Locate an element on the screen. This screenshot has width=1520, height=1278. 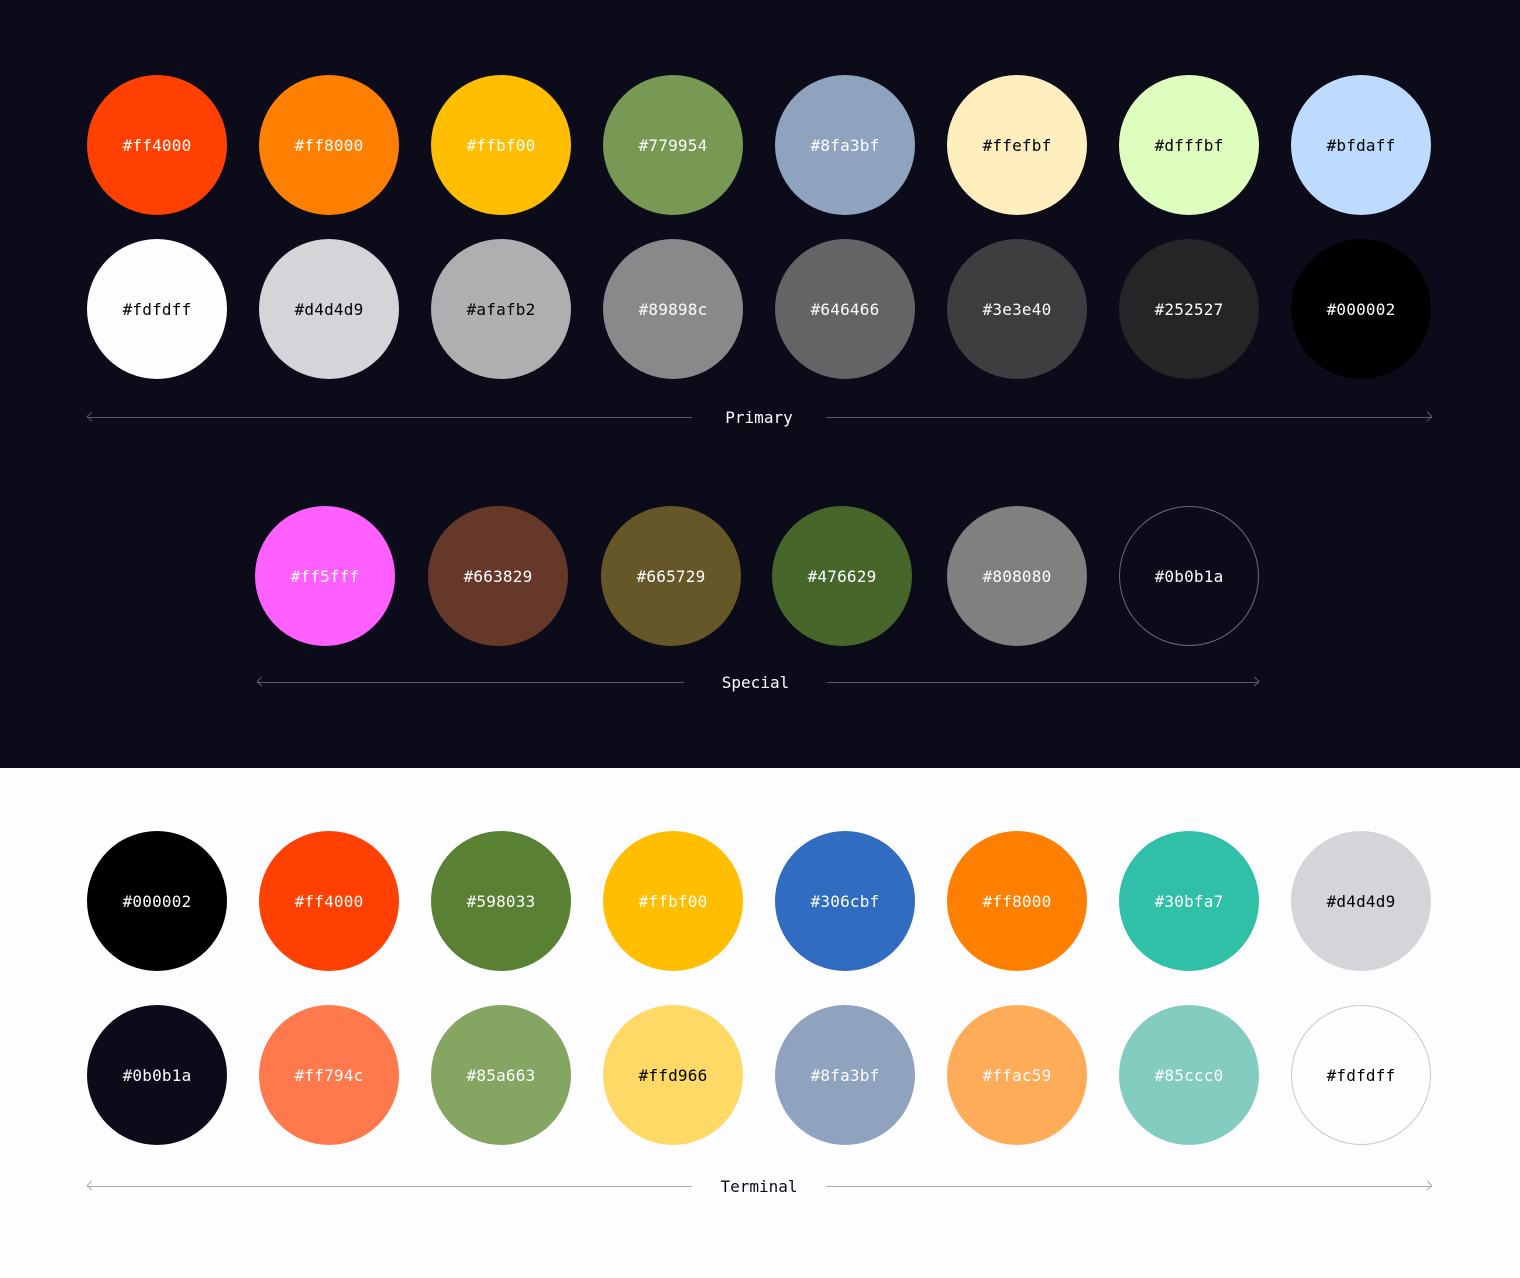
swatch-hex-label: #663829 is located at coordinates (498, 576).